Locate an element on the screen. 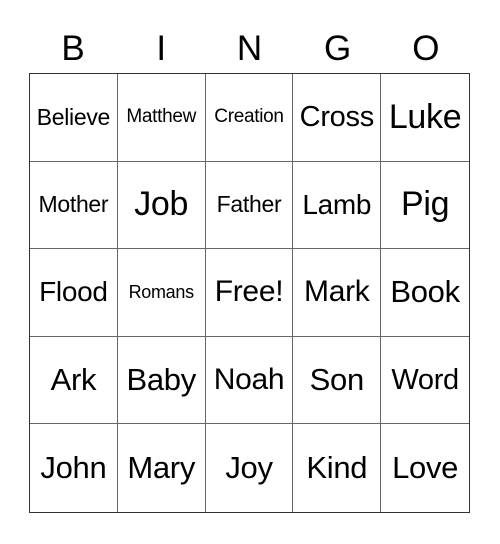 The height and width of the screenshot is (544, 500). bingo-cell-label: Book is located at coordinates (425, 292).